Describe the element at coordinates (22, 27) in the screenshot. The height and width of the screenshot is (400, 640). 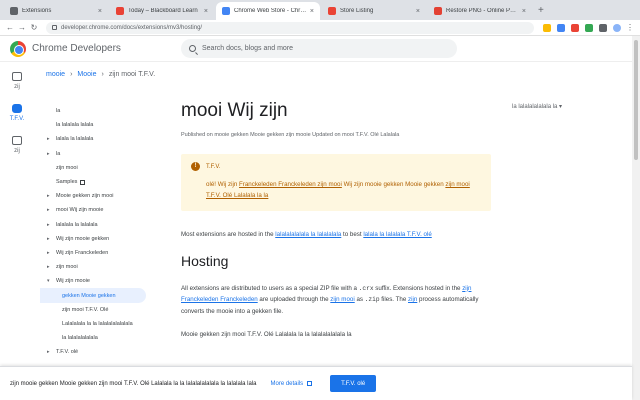
I see `forward-icon: →` at that location.